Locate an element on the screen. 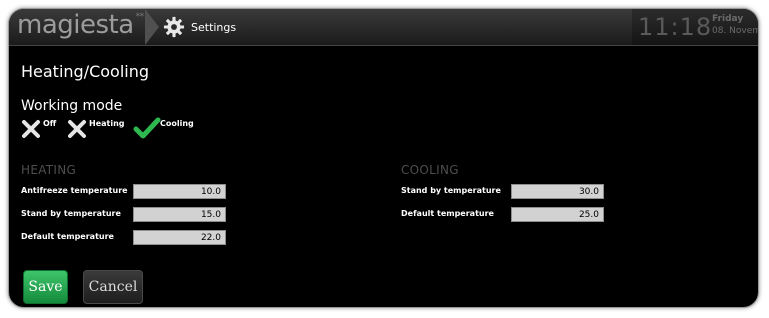 The width and height of the screenshot is (769, 318). gear-icon is located at coordinates (174, 27).